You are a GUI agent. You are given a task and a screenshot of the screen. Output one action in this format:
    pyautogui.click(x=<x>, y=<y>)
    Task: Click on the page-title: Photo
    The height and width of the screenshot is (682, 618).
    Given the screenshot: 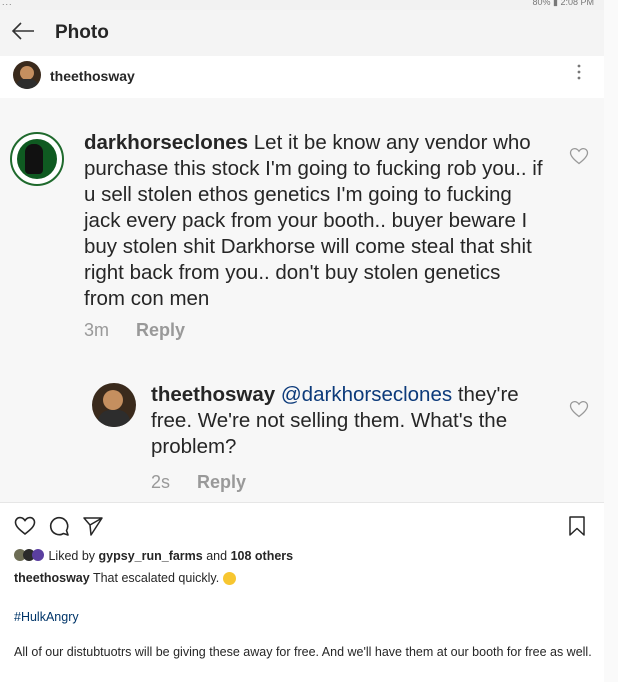 What is the action you would take?
    pyautogui.click(x=82, y=32)
    